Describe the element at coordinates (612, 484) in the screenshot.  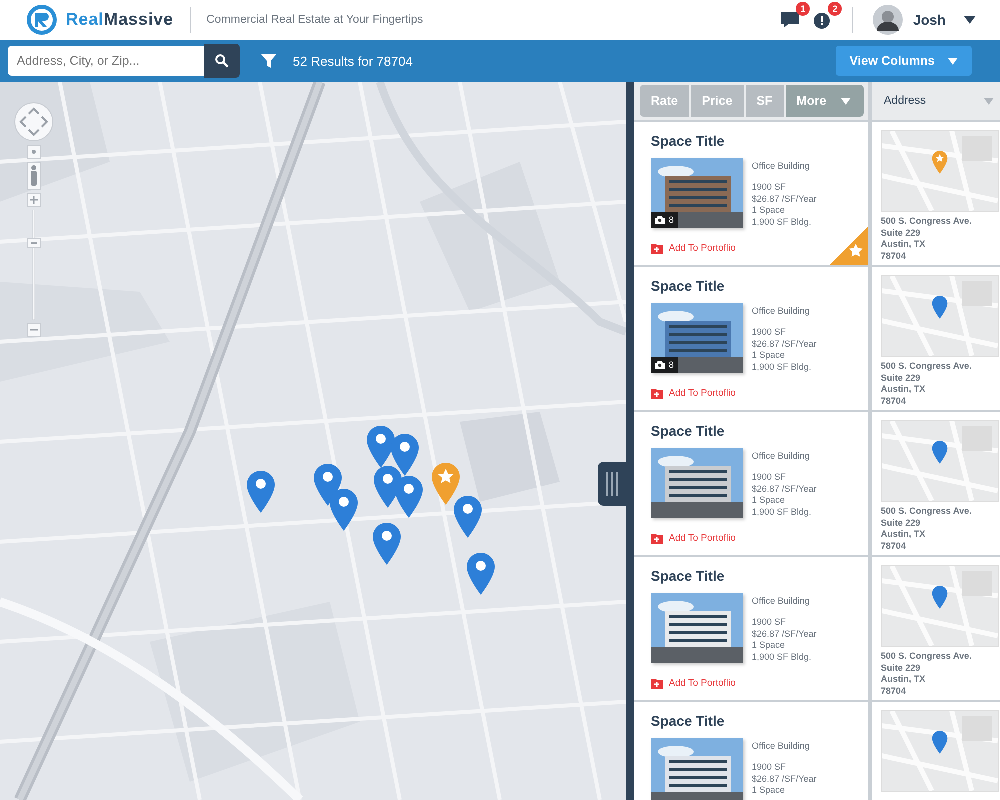
I see `drag-handle` at that location.